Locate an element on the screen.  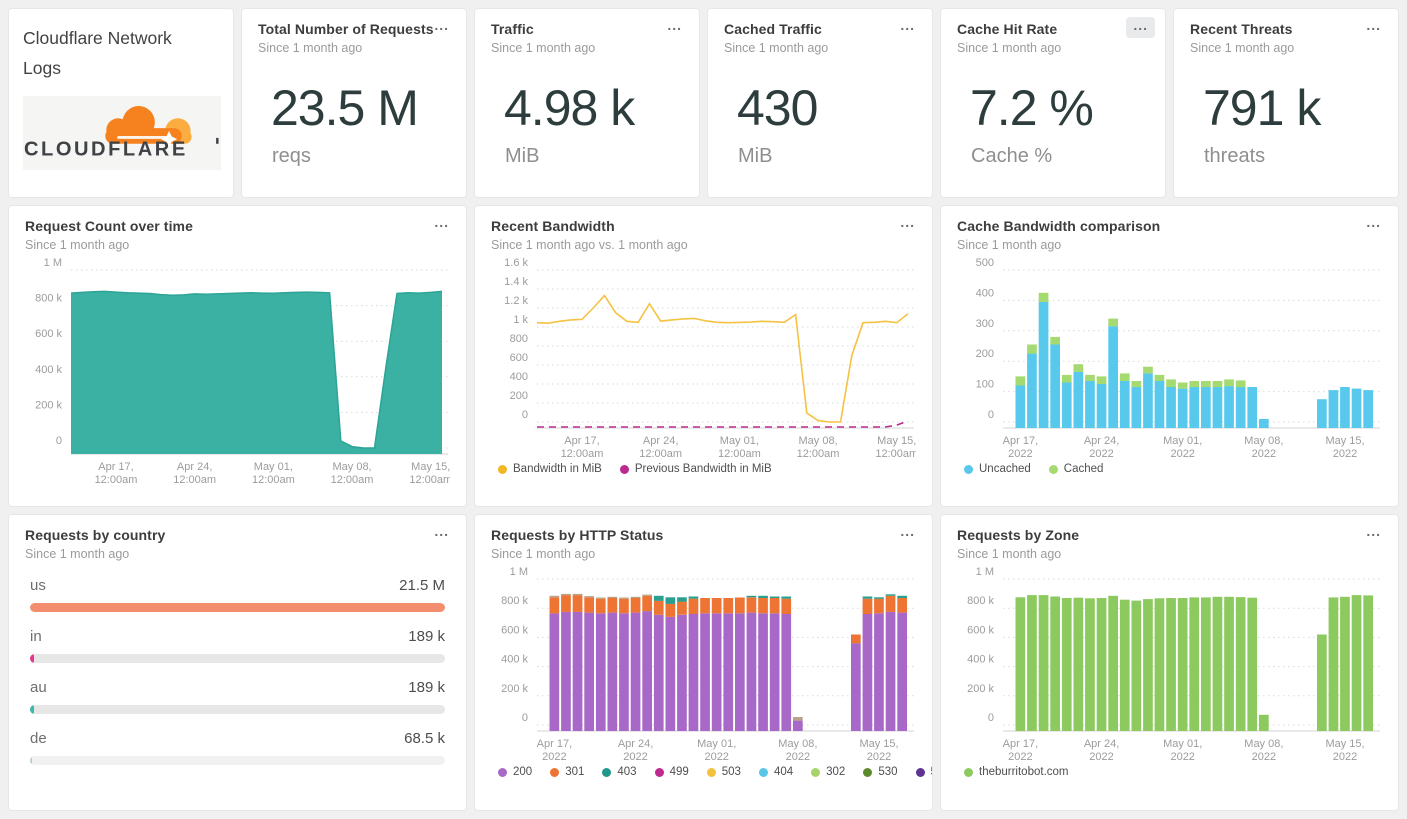
legend-item: Cached is located at coordinates (1075, 469).